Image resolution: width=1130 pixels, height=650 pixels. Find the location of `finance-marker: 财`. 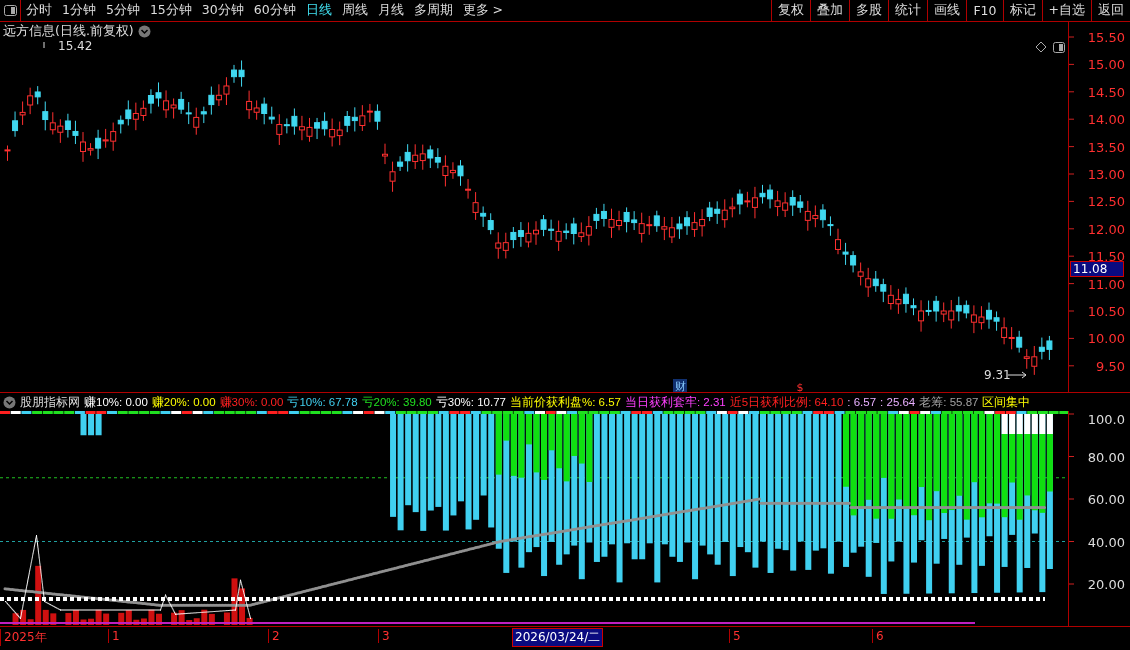

finance-marker: 财 is located at coordinates (680, 386).